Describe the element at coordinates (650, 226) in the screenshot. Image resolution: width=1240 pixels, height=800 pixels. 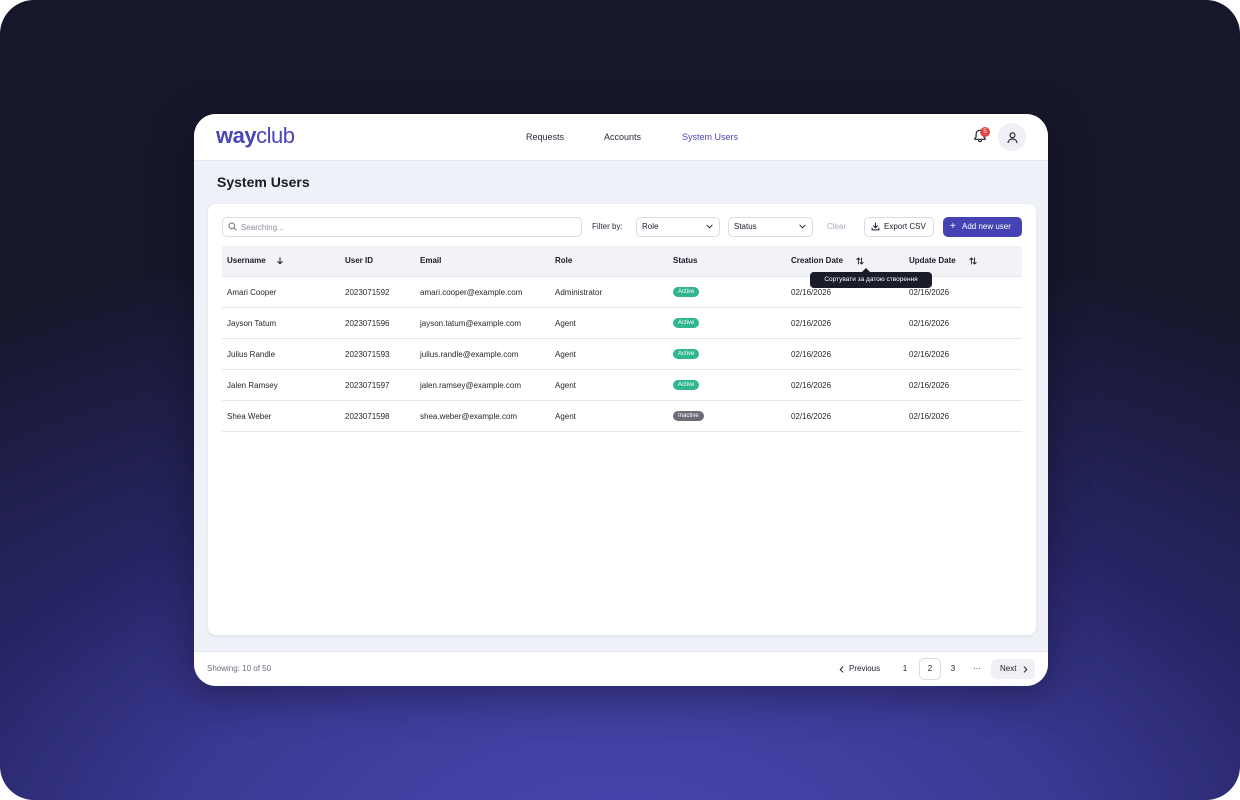
I see `role-select-value: Role` at that location.